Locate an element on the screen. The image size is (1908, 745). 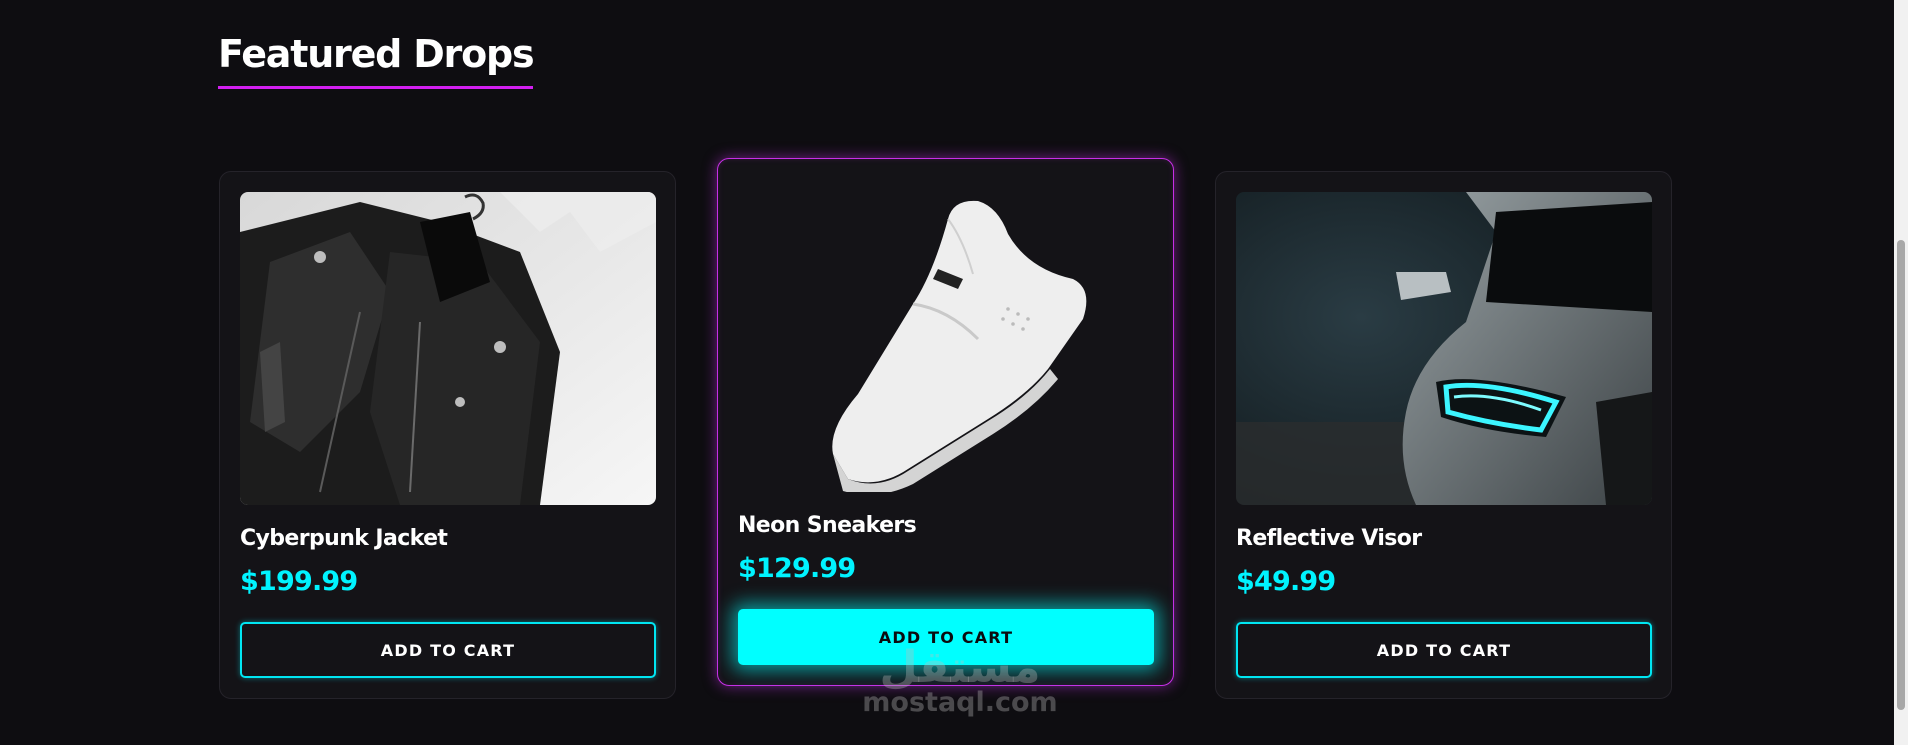
product-image-car is located at coordinates (1444, 348).